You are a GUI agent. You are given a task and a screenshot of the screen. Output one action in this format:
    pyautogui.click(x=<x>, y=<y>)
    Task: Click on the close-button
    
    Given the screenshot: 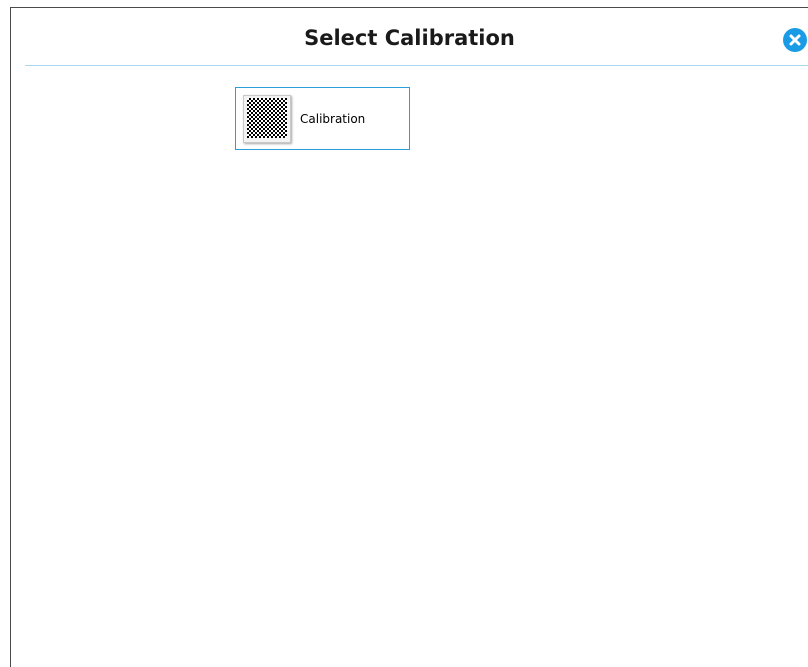 What is the action you would take?
    pyautogui.click(x=795, y=40)
    